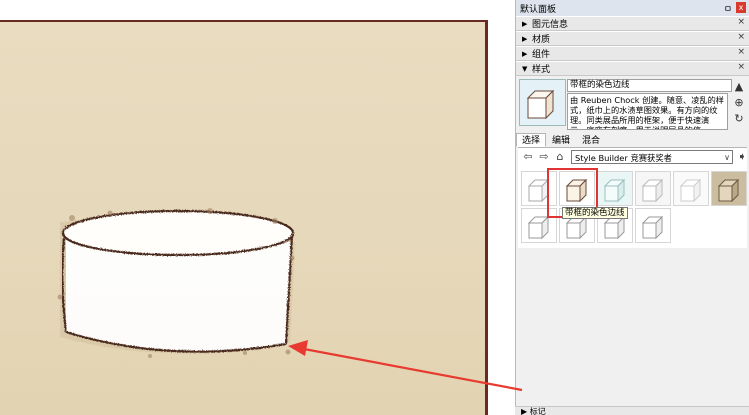  I want to click on close-icon: x, so click(741, 7).